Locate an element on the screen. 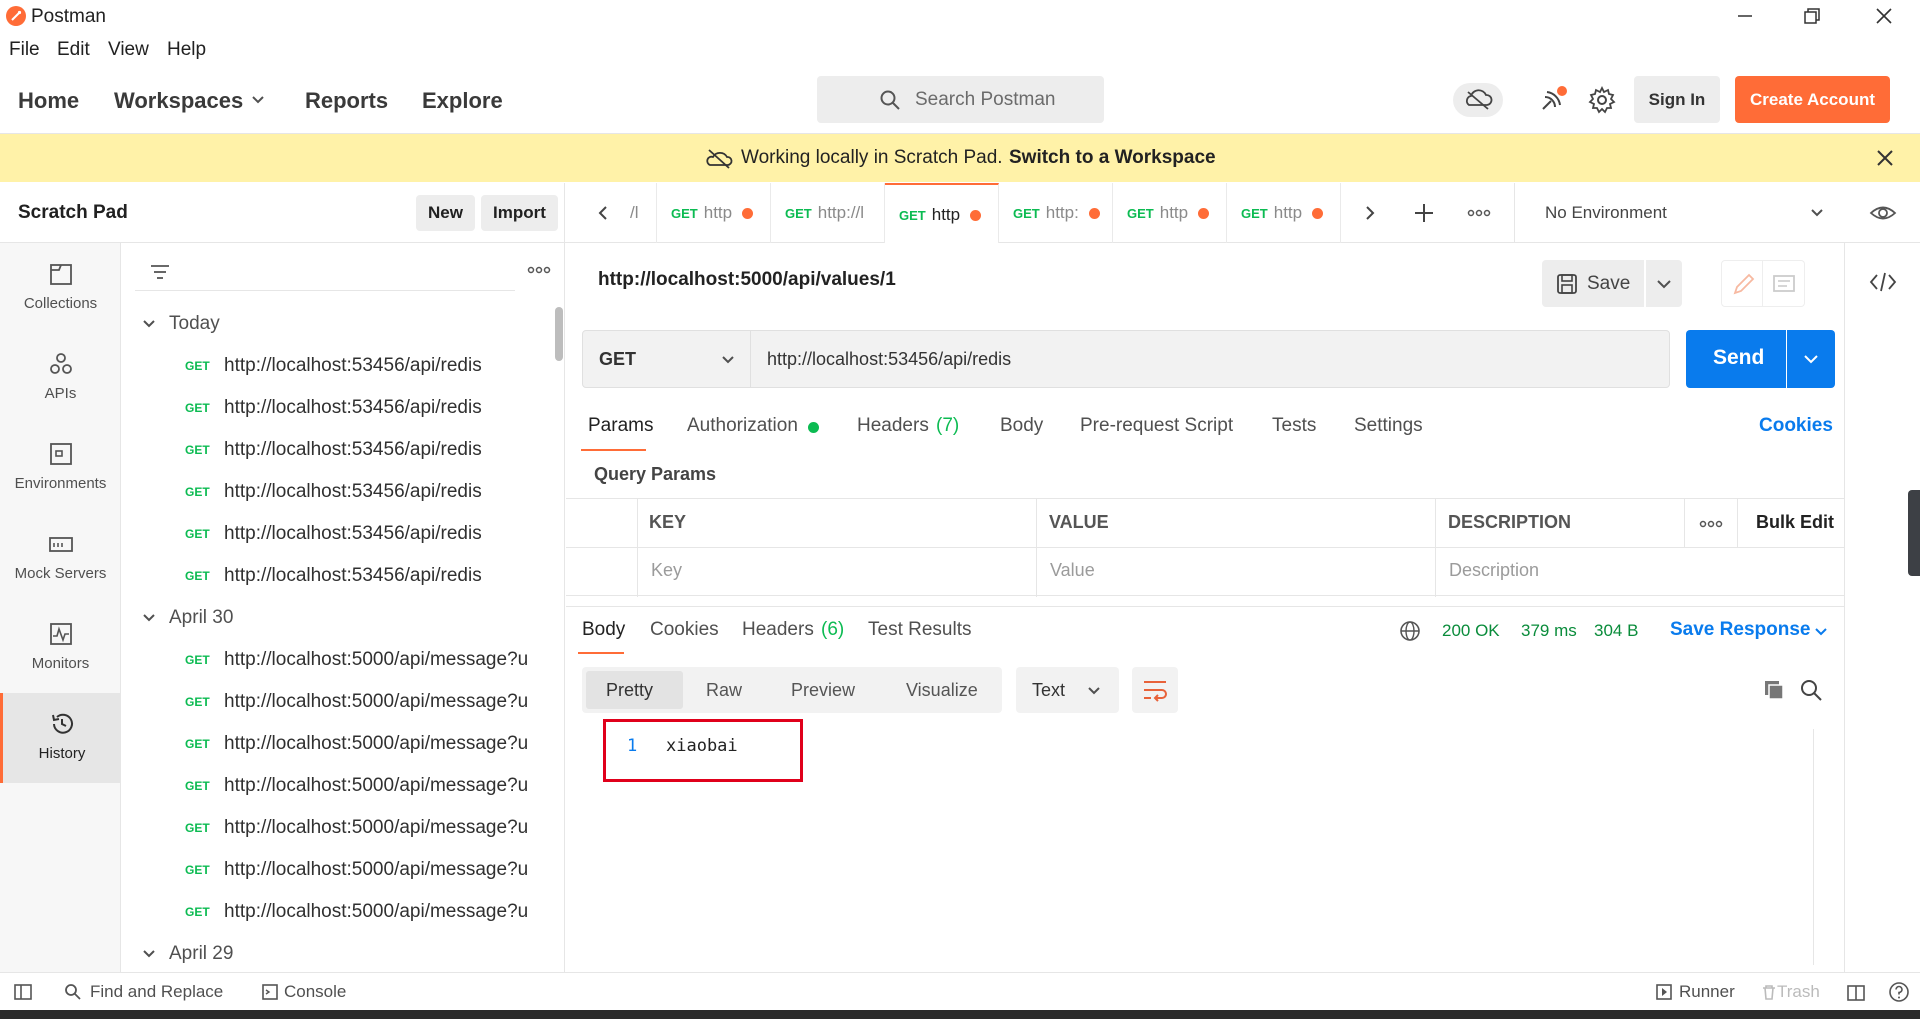 The height and width of the screenshot is (1019, 1920). comments-icon is located at coordinates (1784, 283).